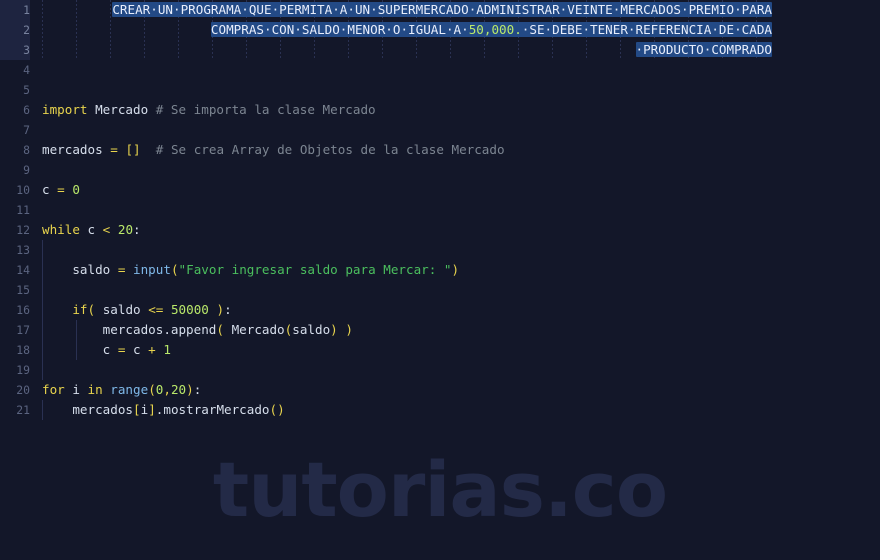  I want to click on line-number: 7, so click(26, 130).